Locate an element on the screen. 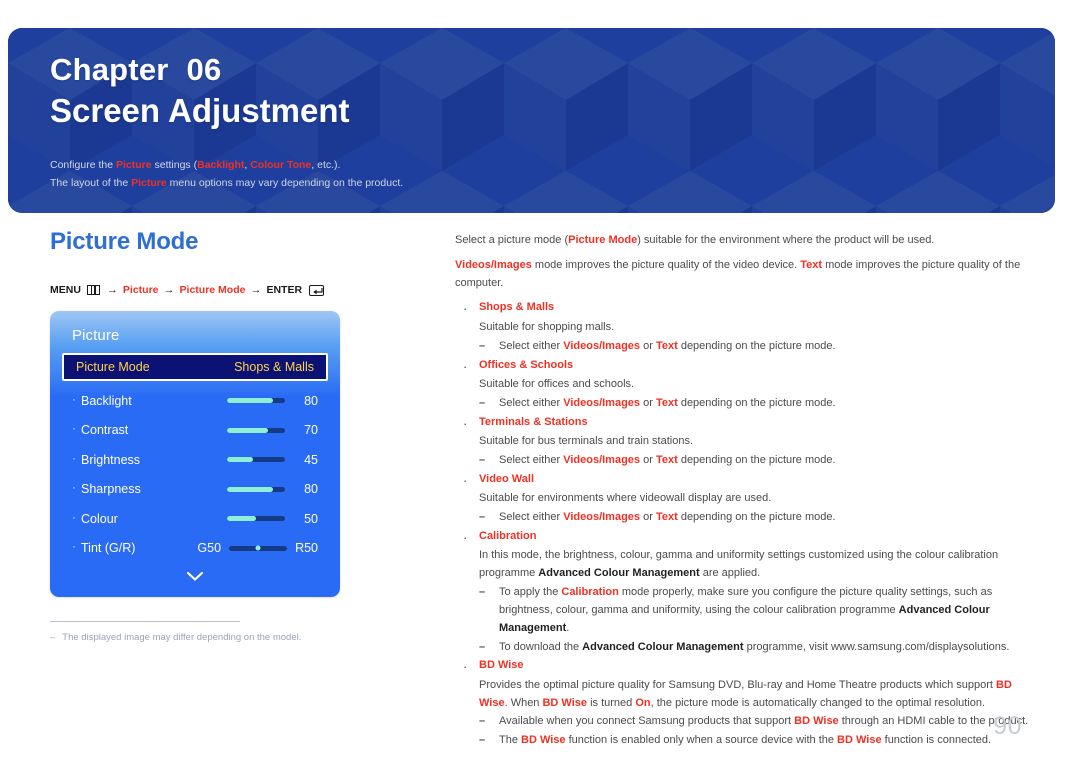  menu-label: MENU is located at coordinates (65, 290).